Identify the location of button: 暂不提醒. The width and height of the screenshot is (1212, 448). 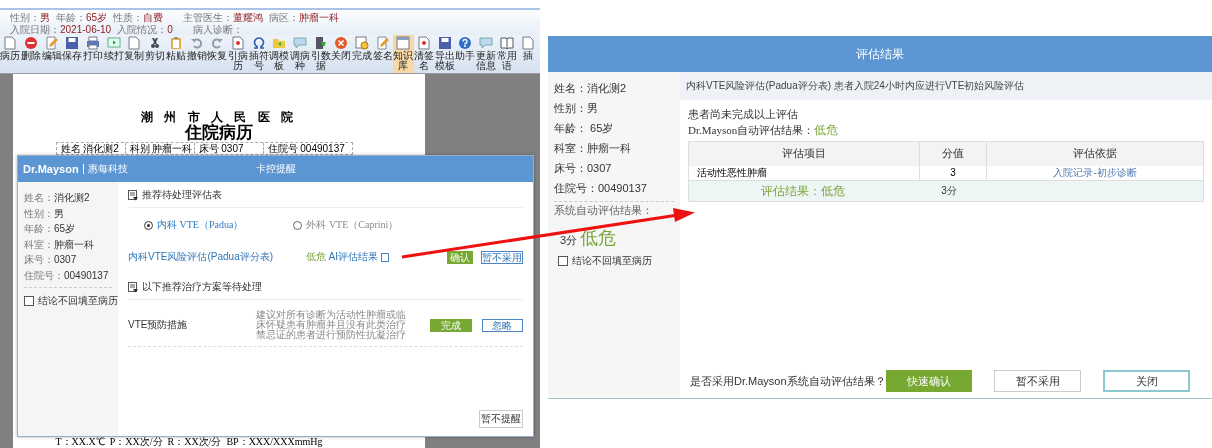
(501, 419).